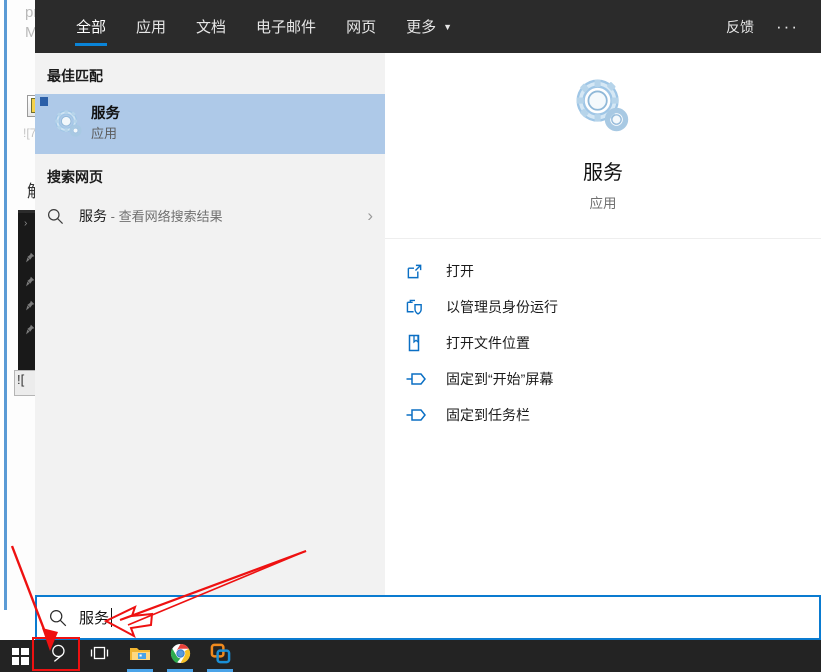 Image resolution: width=821 pixels, height=672 pixels. Describe the element at coordinates (610, 415) in the screenshot. I see `action-pin-to-taskbar: 固定到任务栏` at that location.